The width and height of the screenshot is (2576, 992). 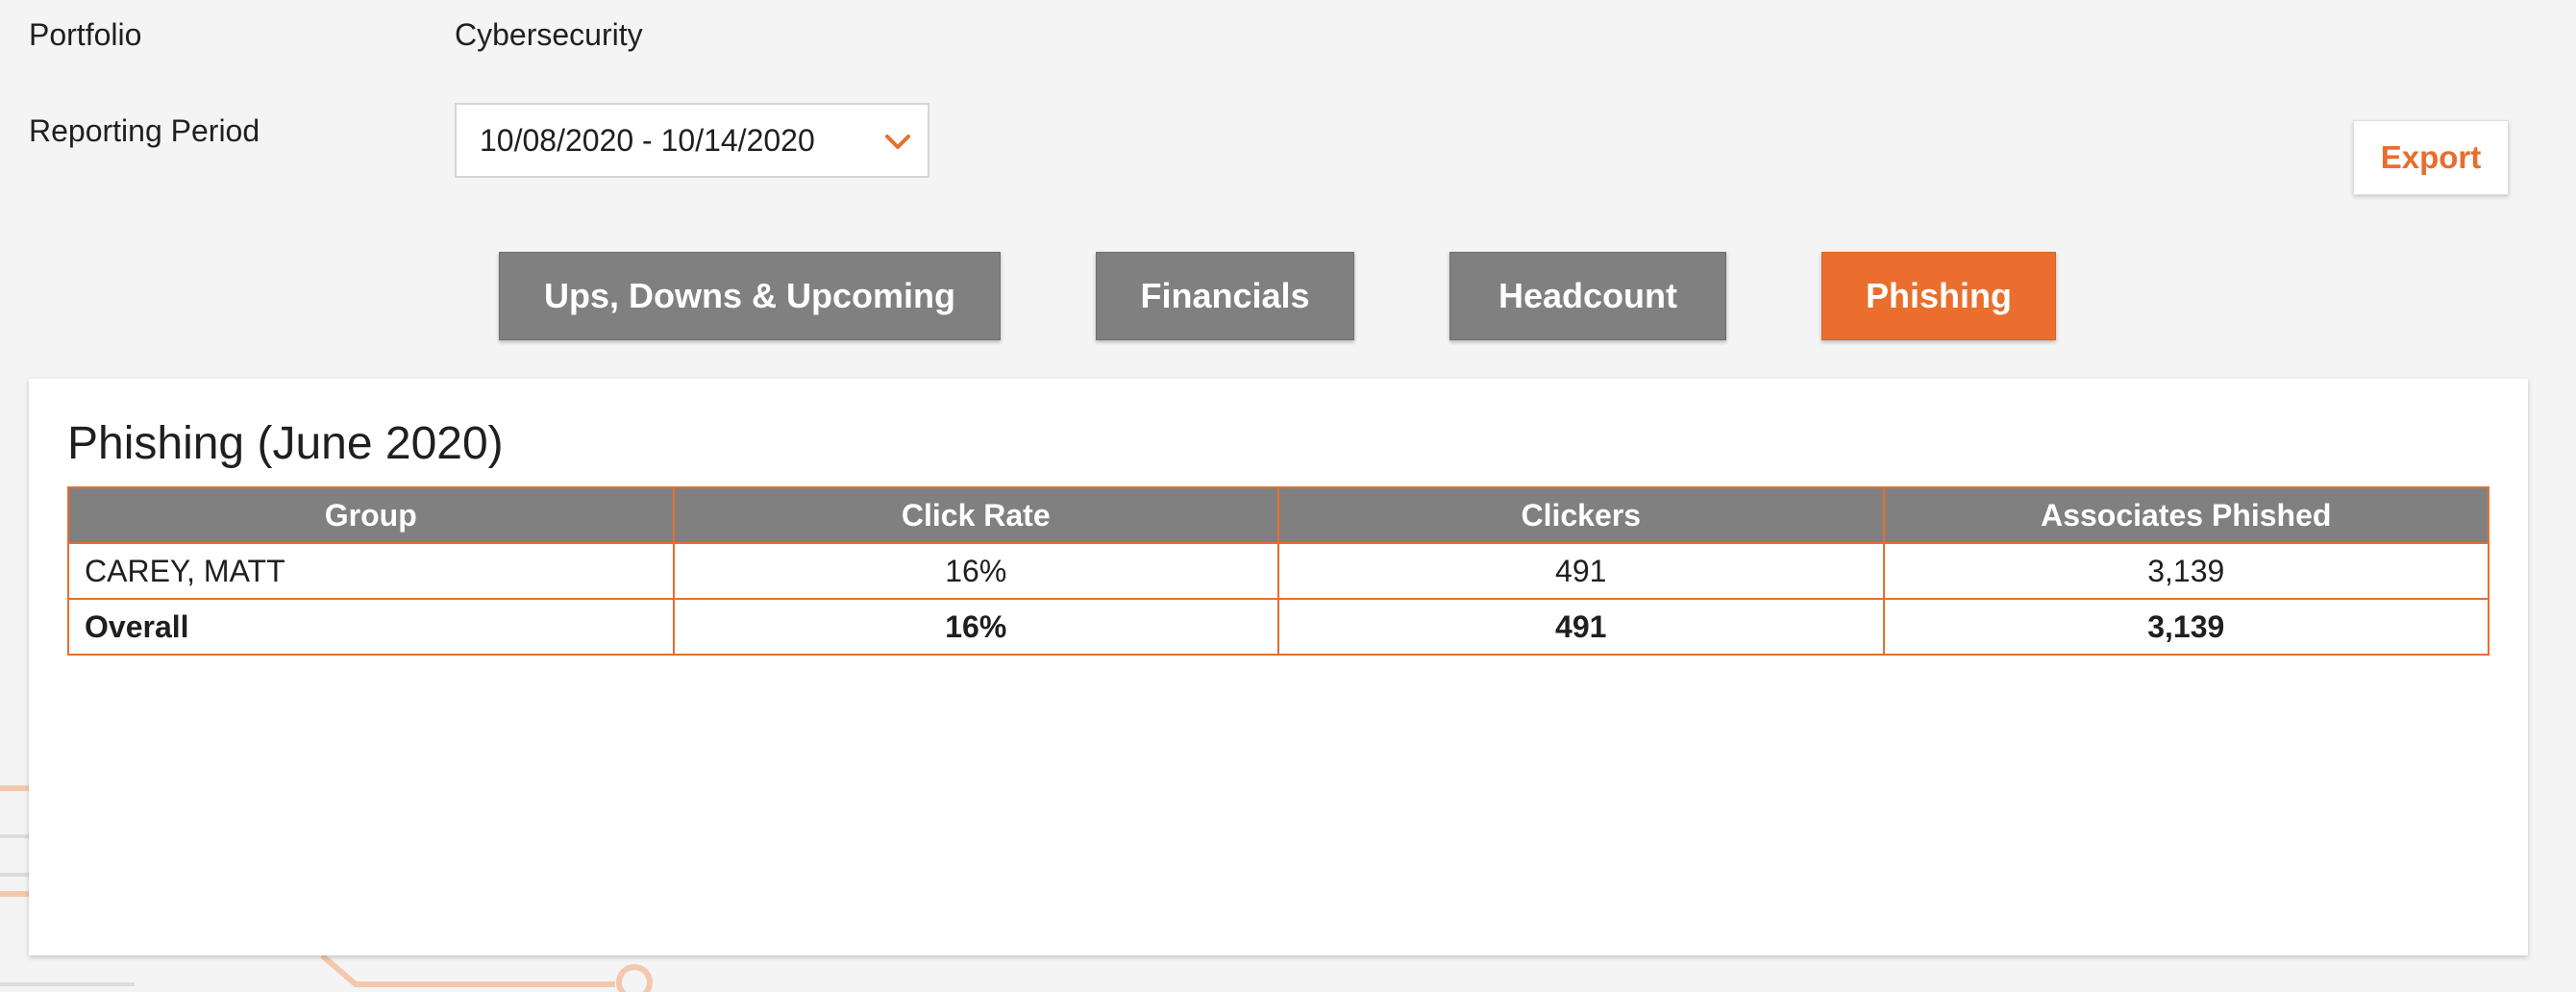 I want to click on table-row: CAREY, MATT 16% 491 3,139, so click(x=1278, y=571).